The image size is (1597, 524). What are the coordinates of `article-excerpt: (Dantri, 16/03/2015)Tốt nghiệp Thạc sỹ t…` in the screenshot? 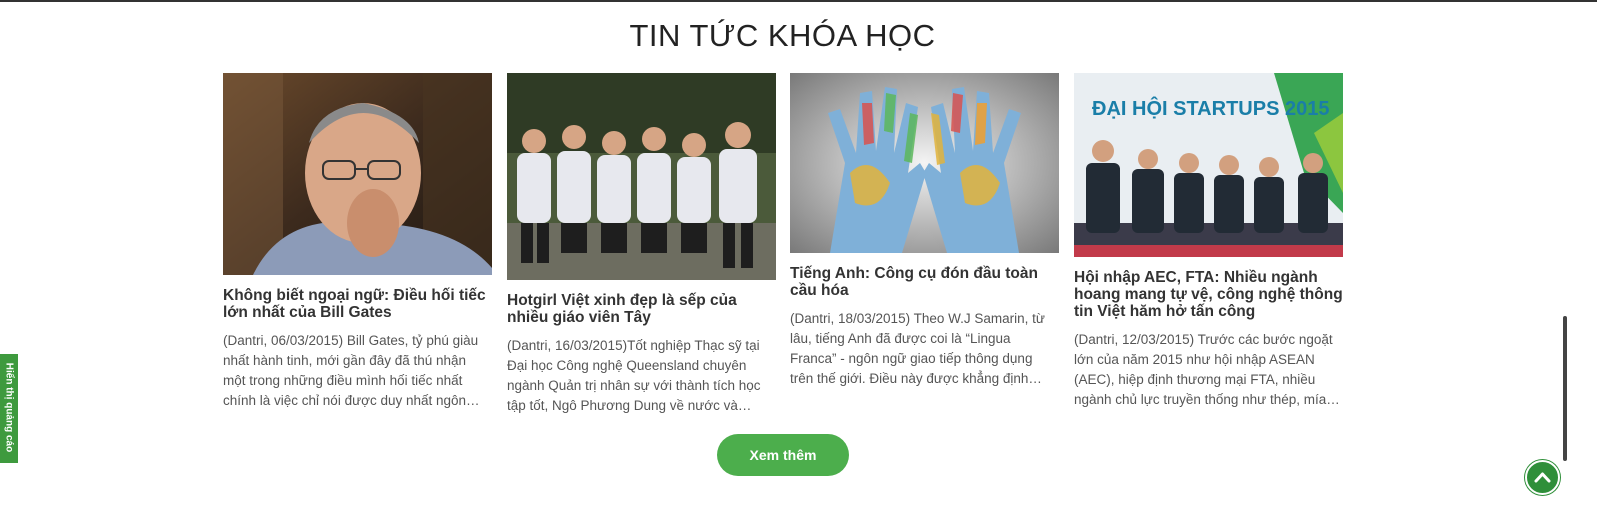 It's located at (634, 375).